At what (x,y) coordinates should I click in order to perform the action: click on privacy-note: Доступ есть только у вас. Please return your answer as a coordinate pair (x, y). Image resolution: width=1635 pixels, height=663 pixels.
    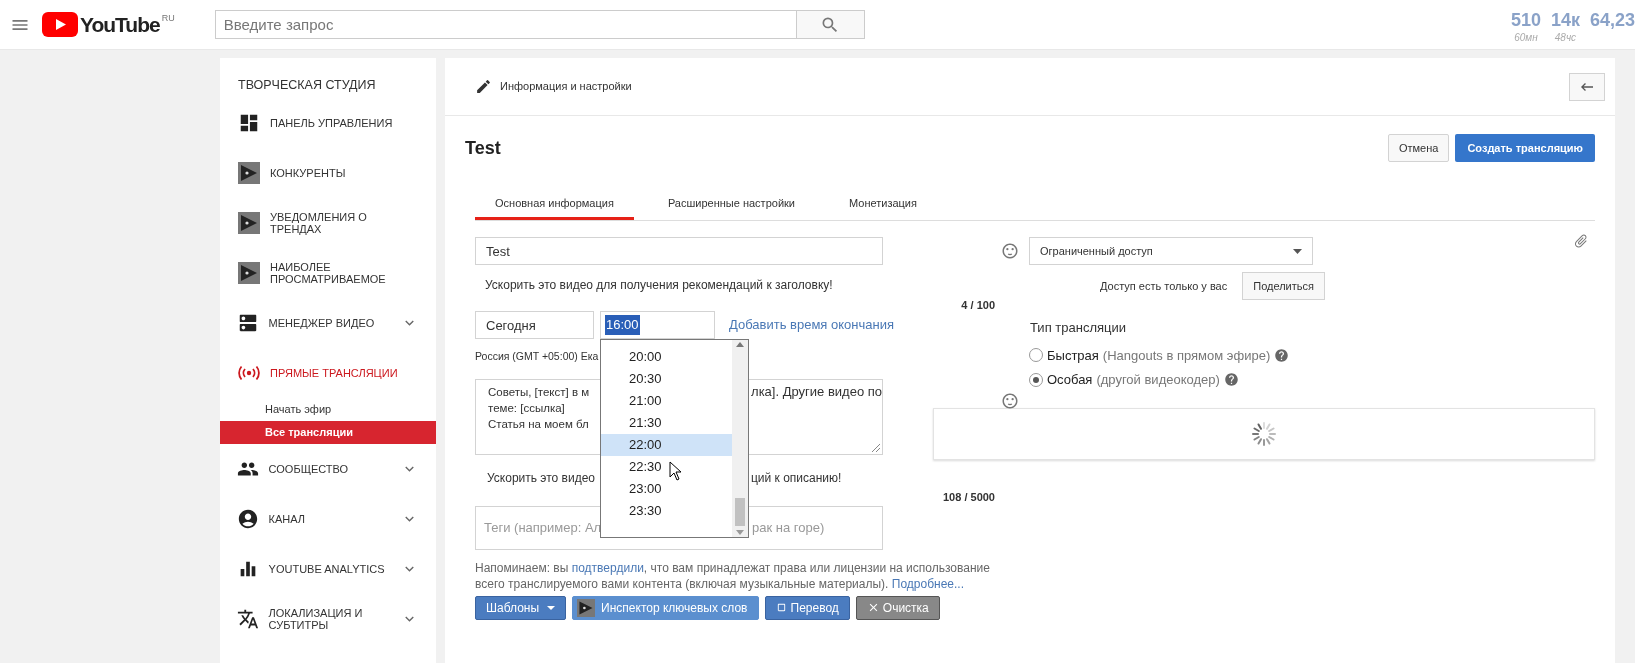
    Looking at the image, I should click on (1164, 286).